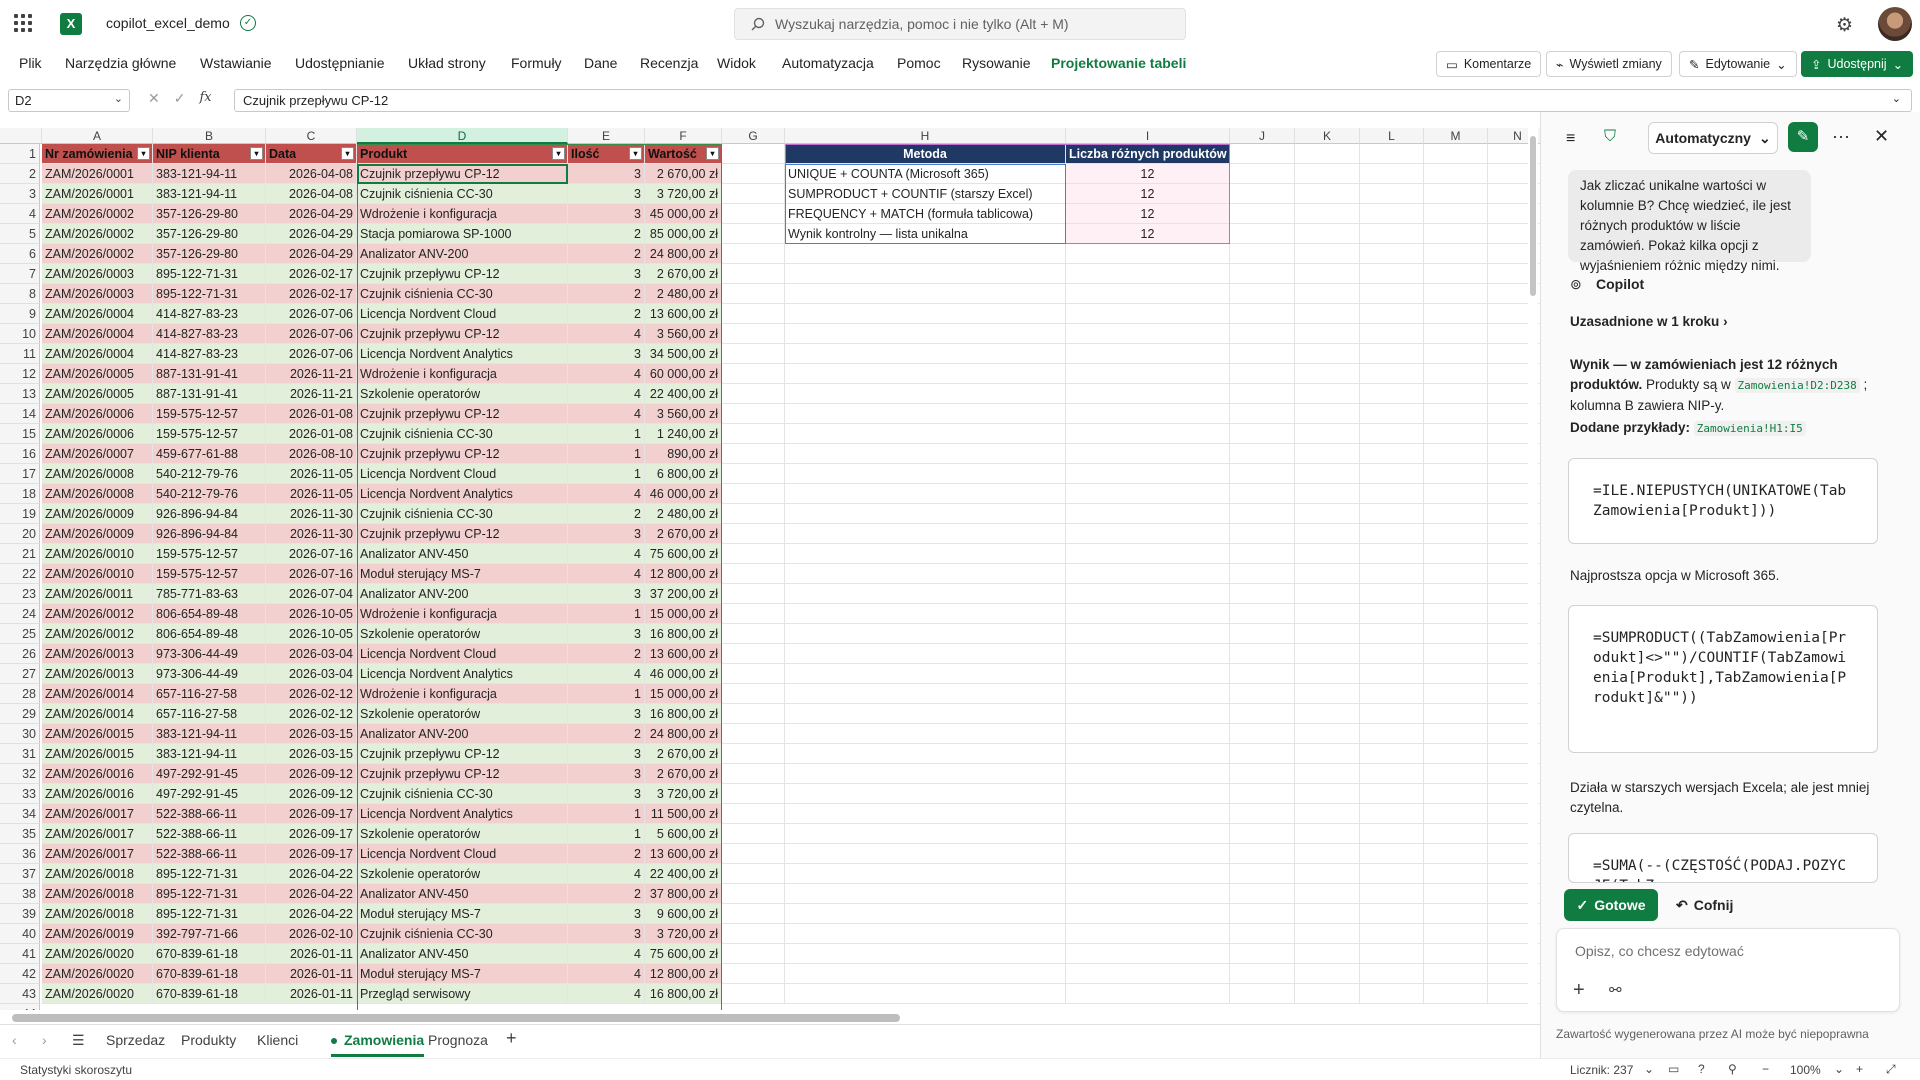 This screenshot has height=1080, width=1920. I want to click on code-block: =SUMA(--(CZĘSTOŚĆ(PODAJ.POZYCJĘ(TabZa, so click(1723, 858).